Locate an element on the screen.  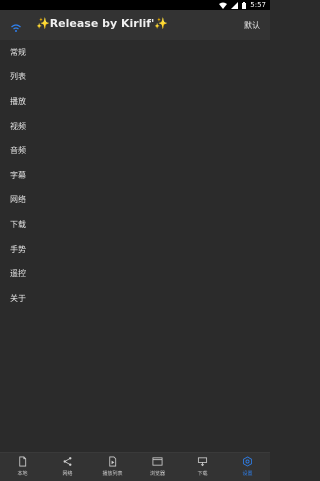
download-icon is located at coordinates (202, 461).